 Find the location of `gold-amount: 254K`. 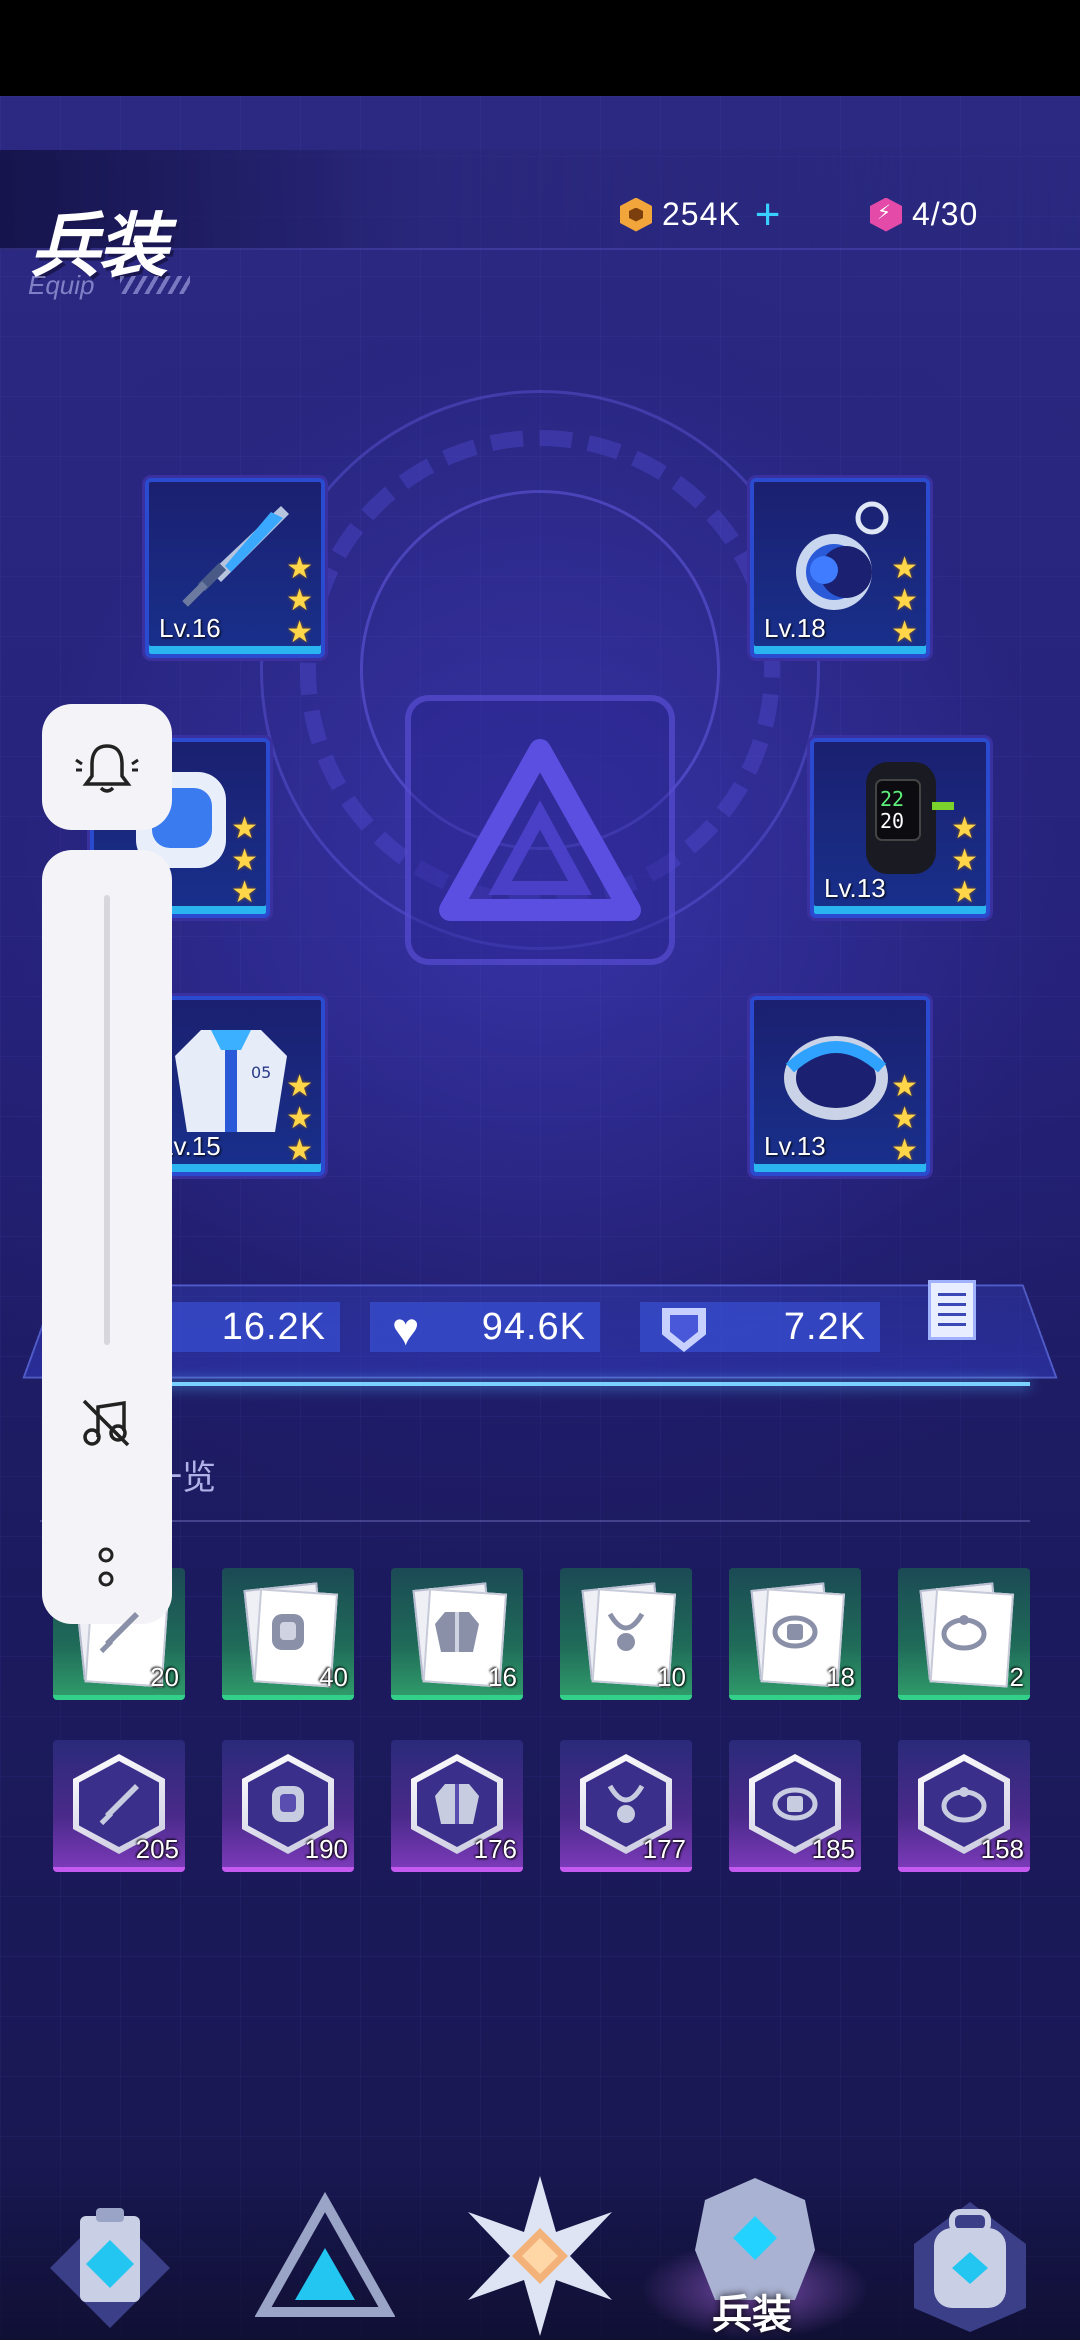

gold-amount: 254K is located at coordinates (701, 214).